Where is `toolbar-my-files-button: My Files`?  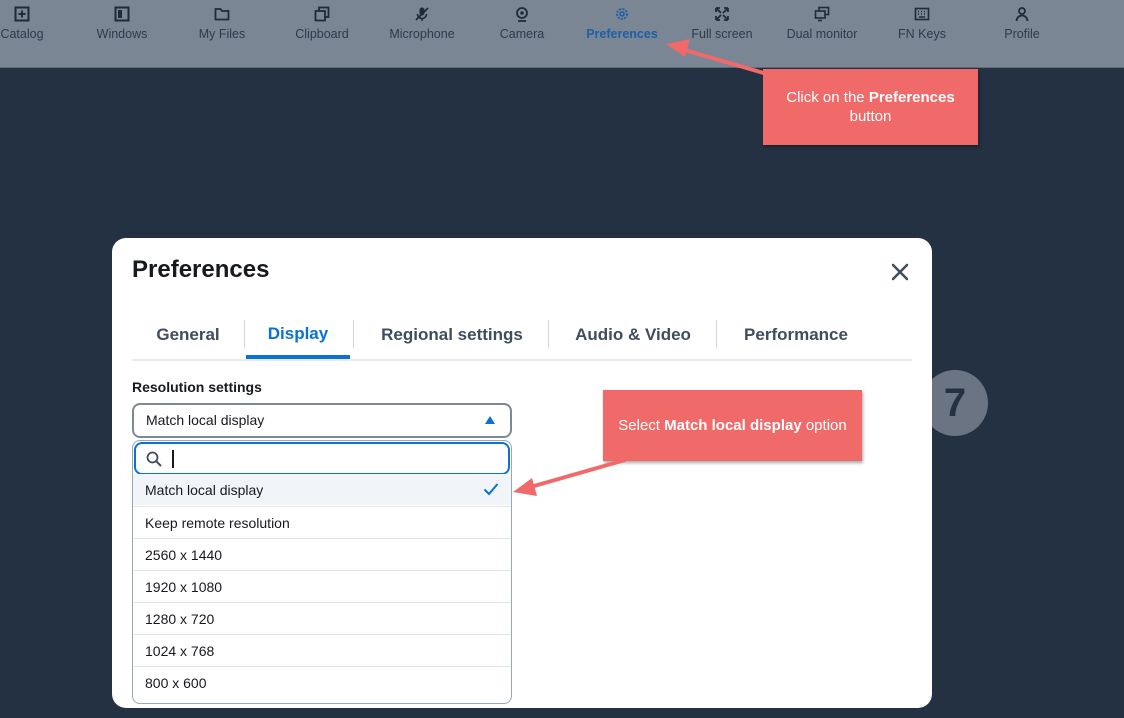 toolbar-my-files-button: My Files is located at coordinates (222, 30).